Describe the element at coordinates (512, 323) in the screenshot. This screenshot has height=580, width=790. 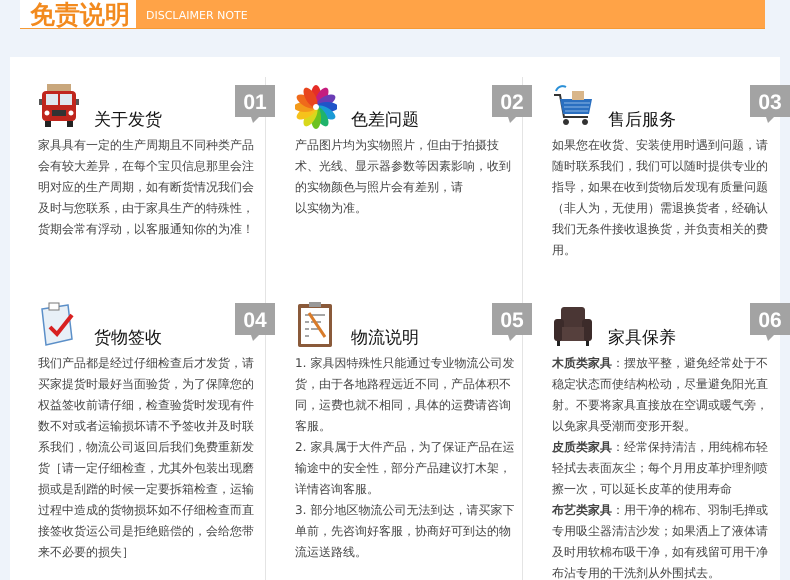
I see `number-badge: 05` at that location.